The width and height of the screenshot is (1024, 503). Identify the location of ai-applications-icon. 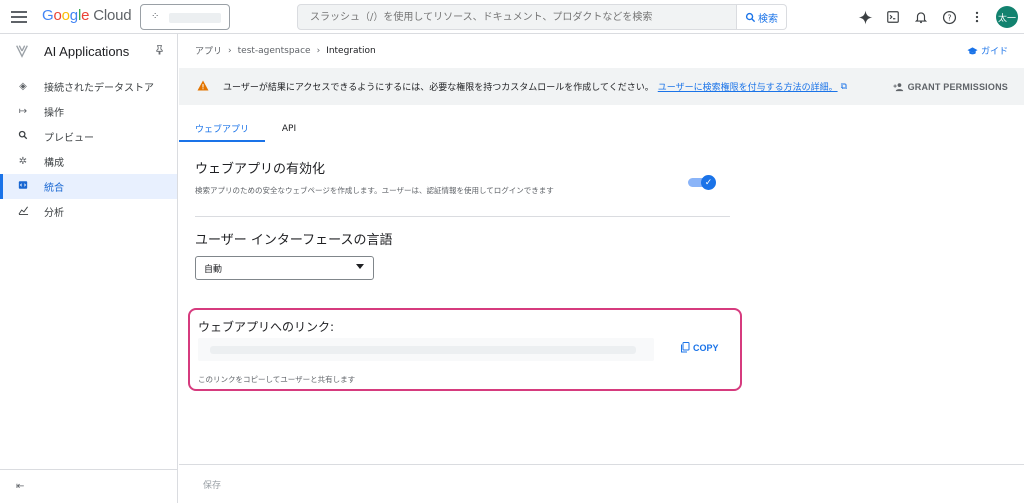
(22, 51).